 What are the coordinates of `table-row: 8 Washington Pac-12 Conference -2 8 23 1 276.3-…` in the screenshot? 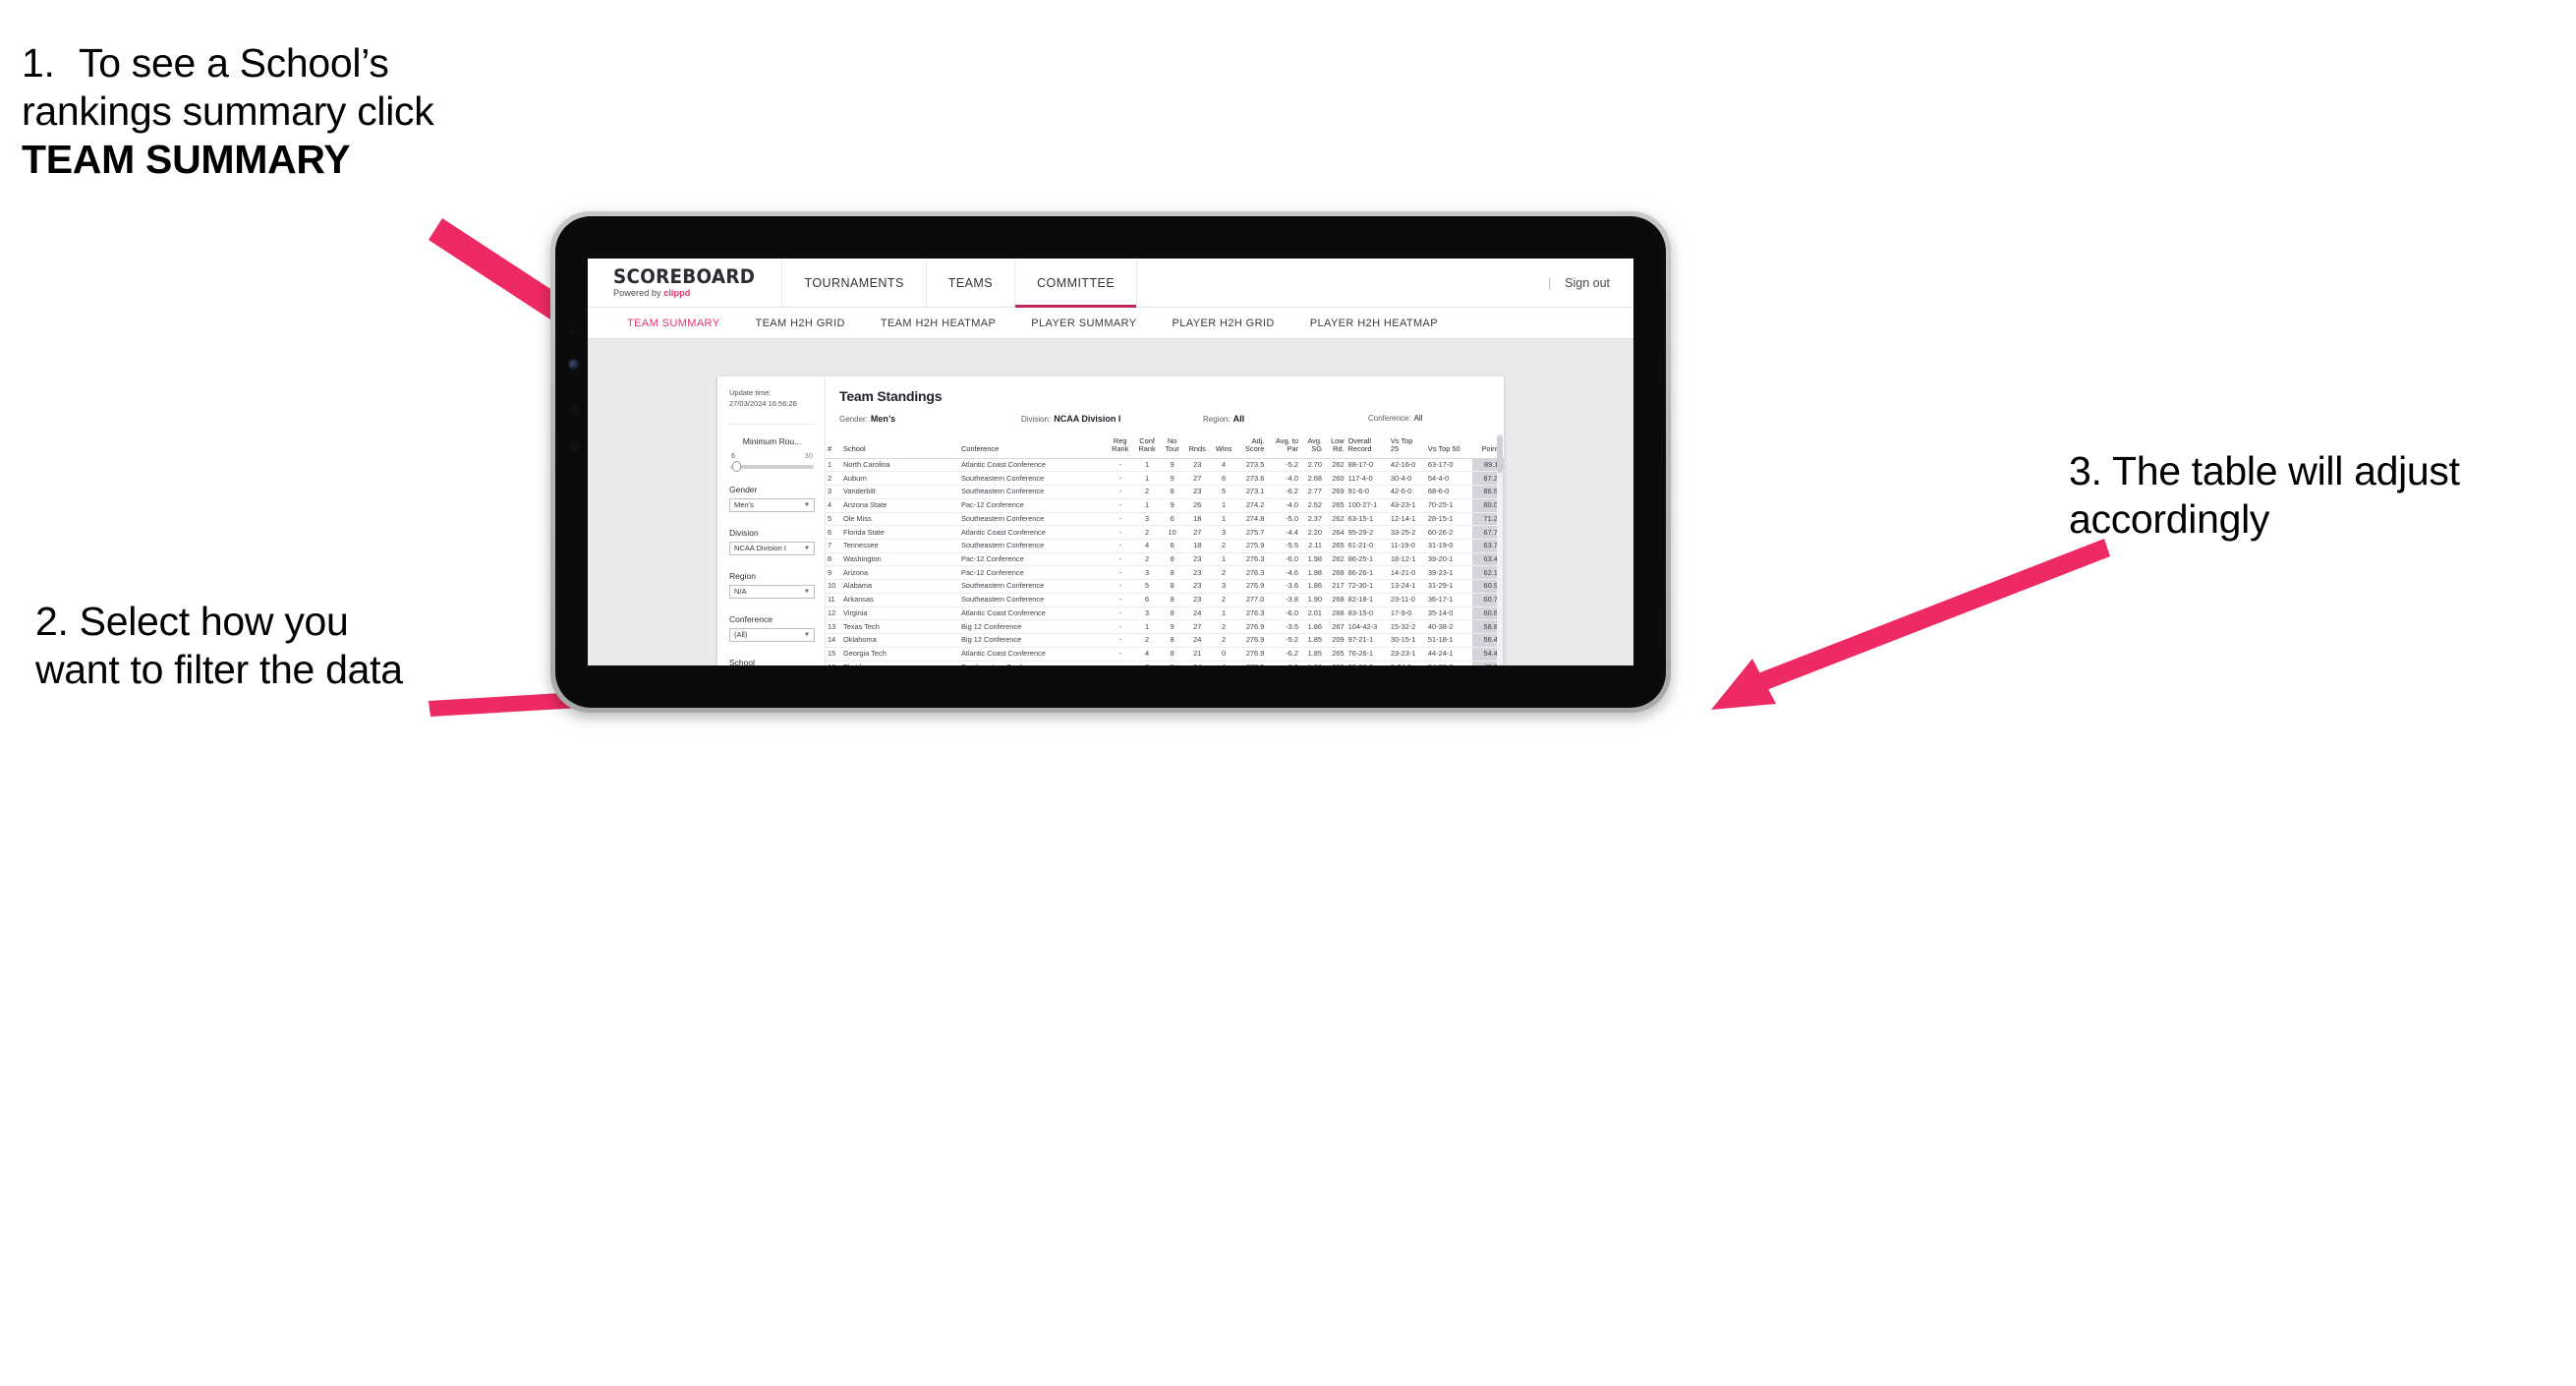 It's located at (1165, 559).